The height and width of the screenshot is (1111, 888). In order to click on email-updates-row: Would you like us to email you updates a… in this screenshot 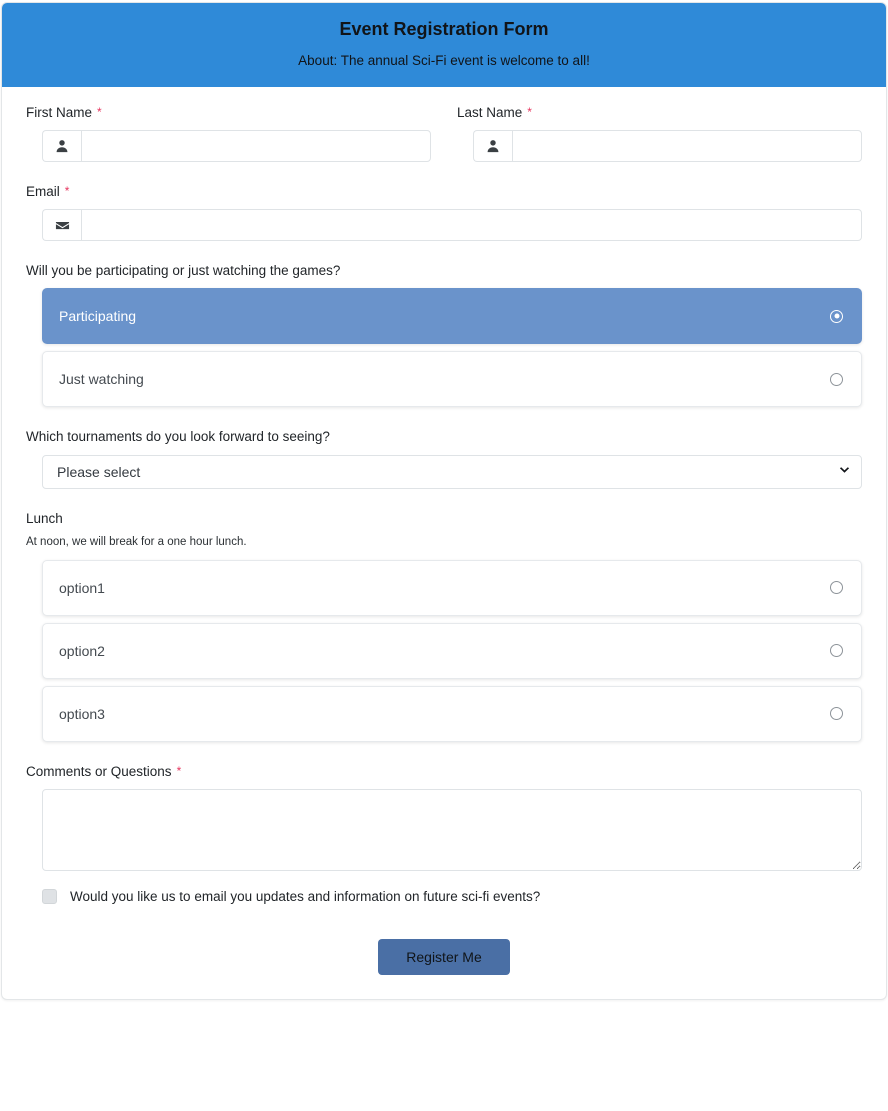, I will do `click(452, 897)`.